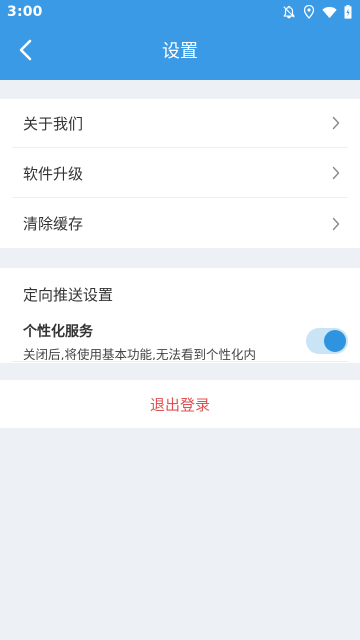  Describe the element at coordinates (289, 12) in the screenshot. I see `notifications-off-icon` at that location.